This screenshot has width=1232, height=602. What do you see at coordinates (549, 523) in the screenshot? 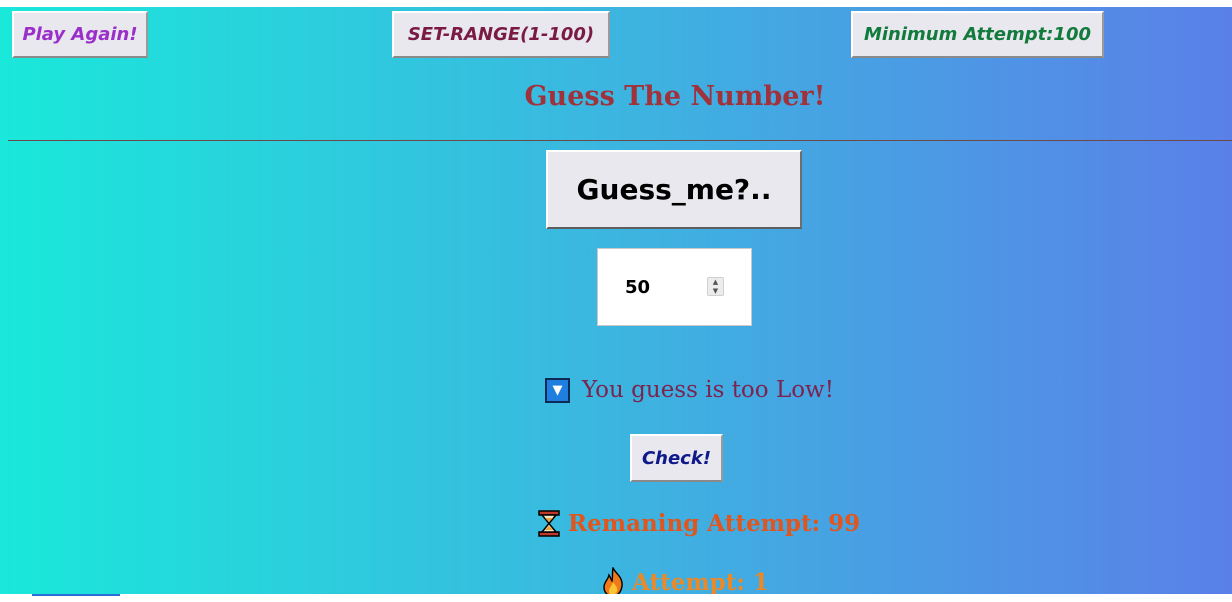
I see `hourglass-icon` at bounding box center [549, 523].